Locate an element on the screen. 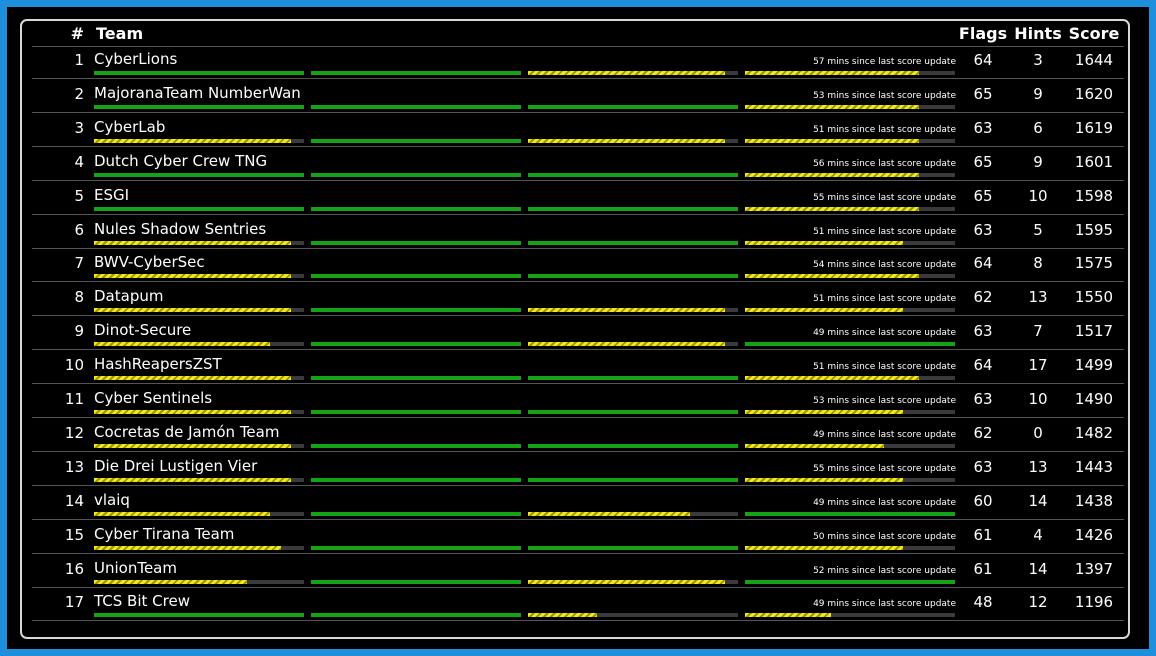 Image resolution: width=1156 pixels, height=656 pixels. flags-cell: 62 is located at coordinates (983, 432).